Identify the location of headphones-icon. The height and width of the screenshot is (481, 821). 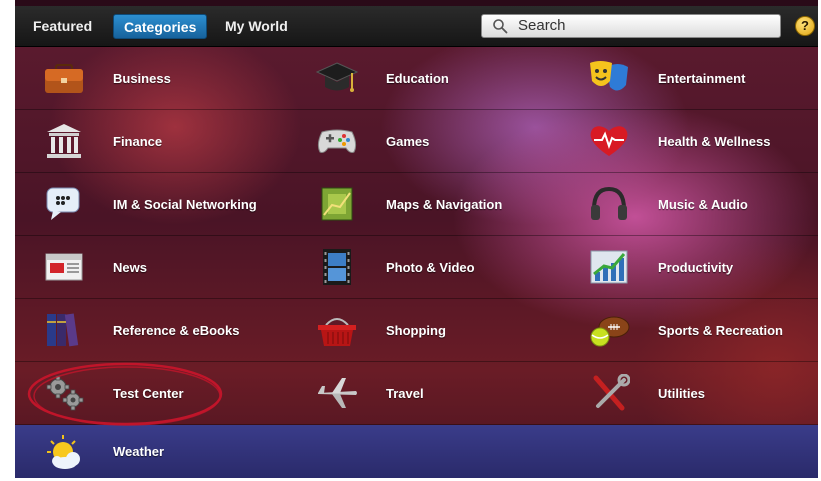
(609, 203).